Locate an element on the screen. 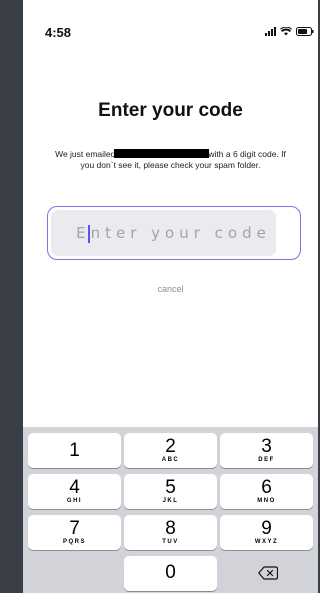  text-caret is located at coordinates (89, 234).